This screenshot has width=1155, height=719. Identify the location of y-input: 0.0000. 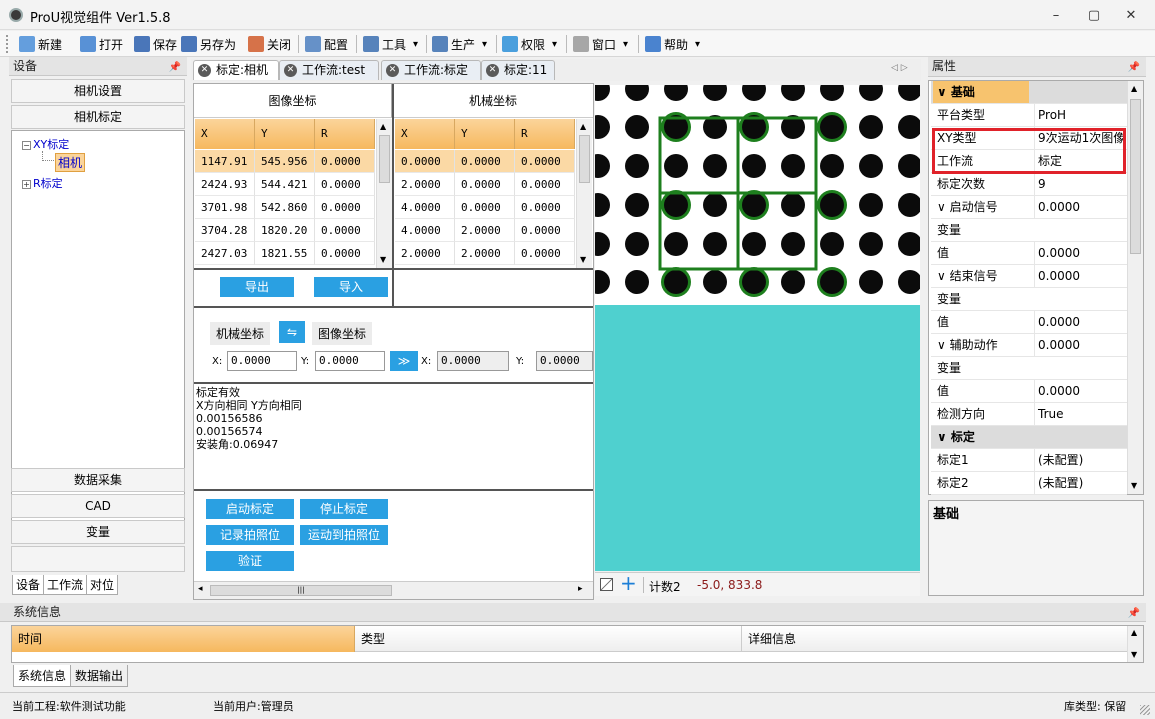
(350, 361).